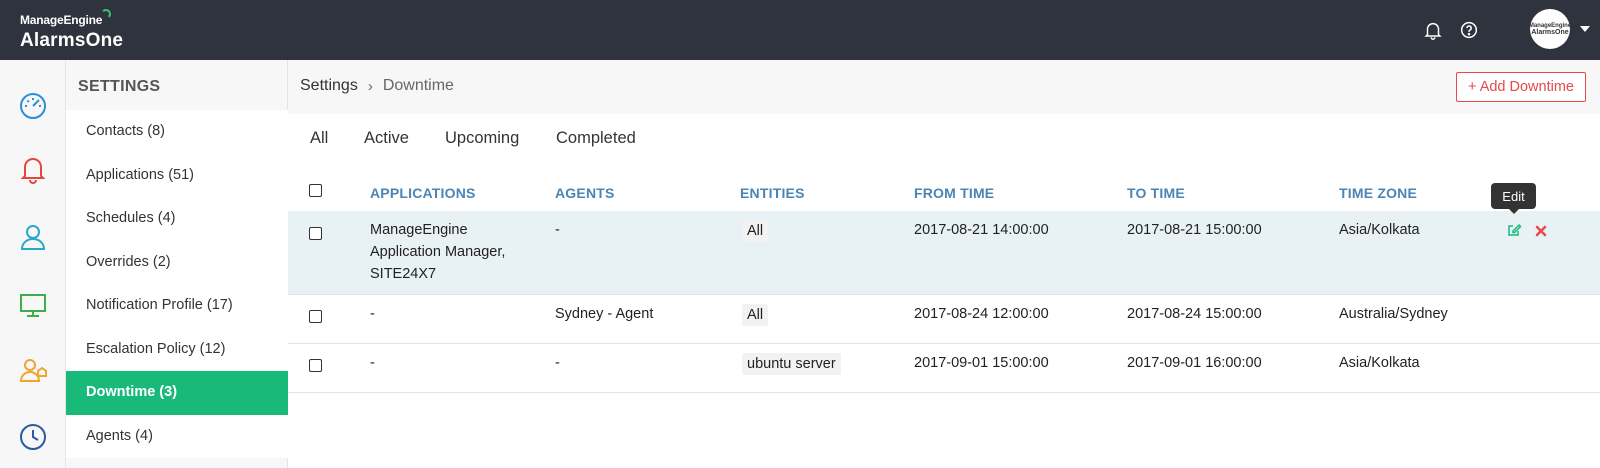  Describe the element at coordinates (33, 264) in the screenshot. I see `icon-rail` at that location.